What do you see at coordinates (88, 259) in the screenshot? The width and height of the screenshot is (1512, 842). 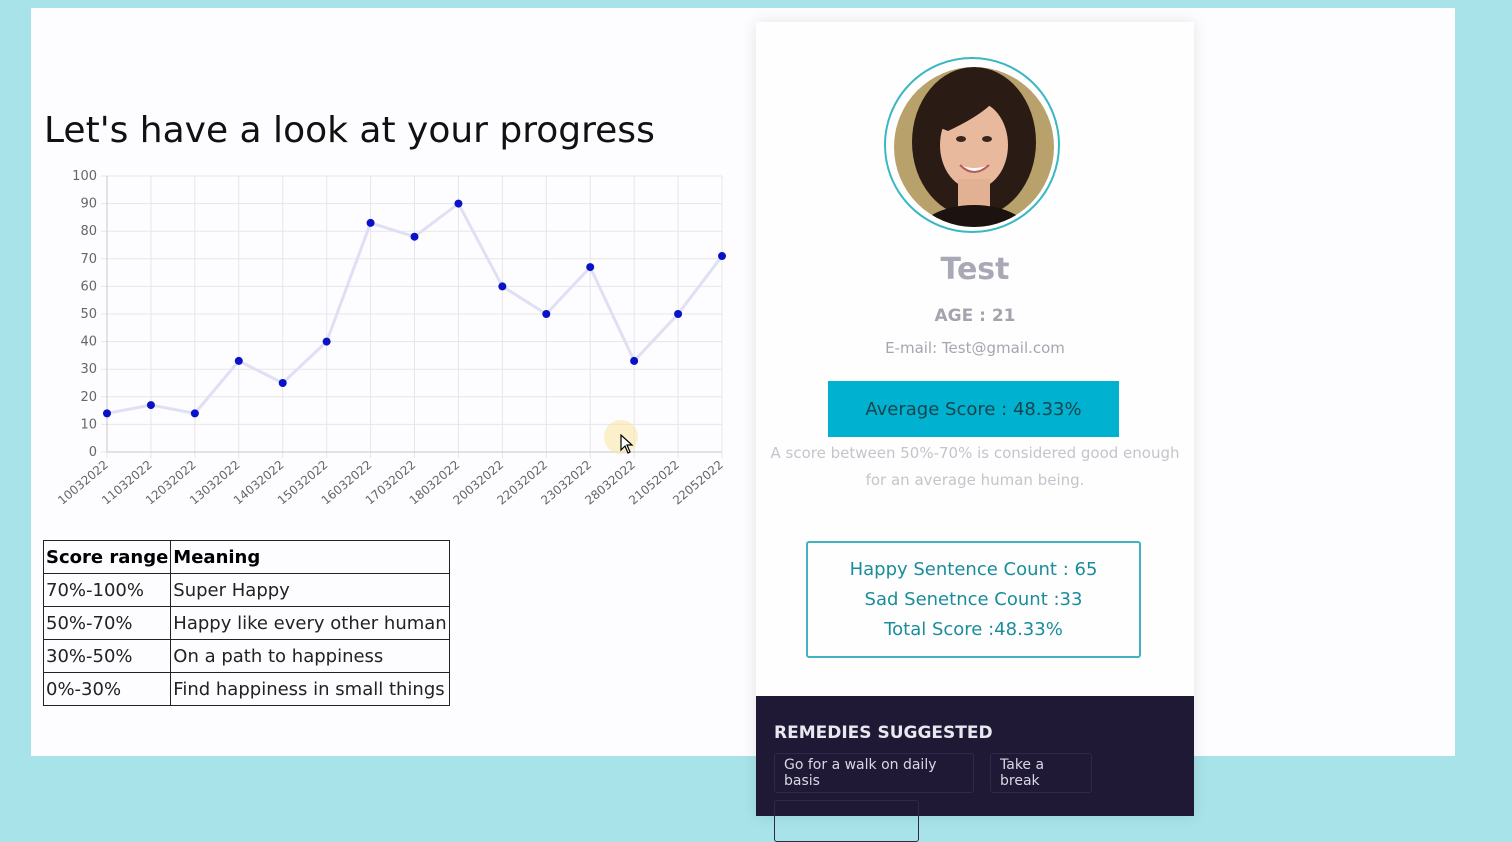 I see `chart-y-tick-label: 70` at bounding box center [88, 259].